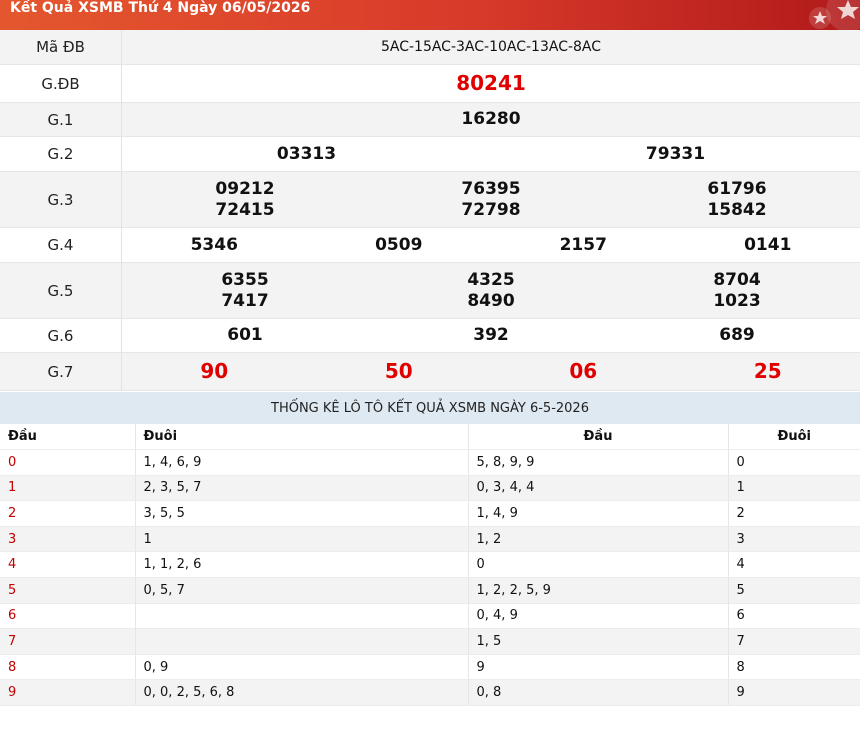  What do you see at coordinates (61, 154) in the screenshot?
I see `prize-label: G.2` at bounding box center [61, 154].